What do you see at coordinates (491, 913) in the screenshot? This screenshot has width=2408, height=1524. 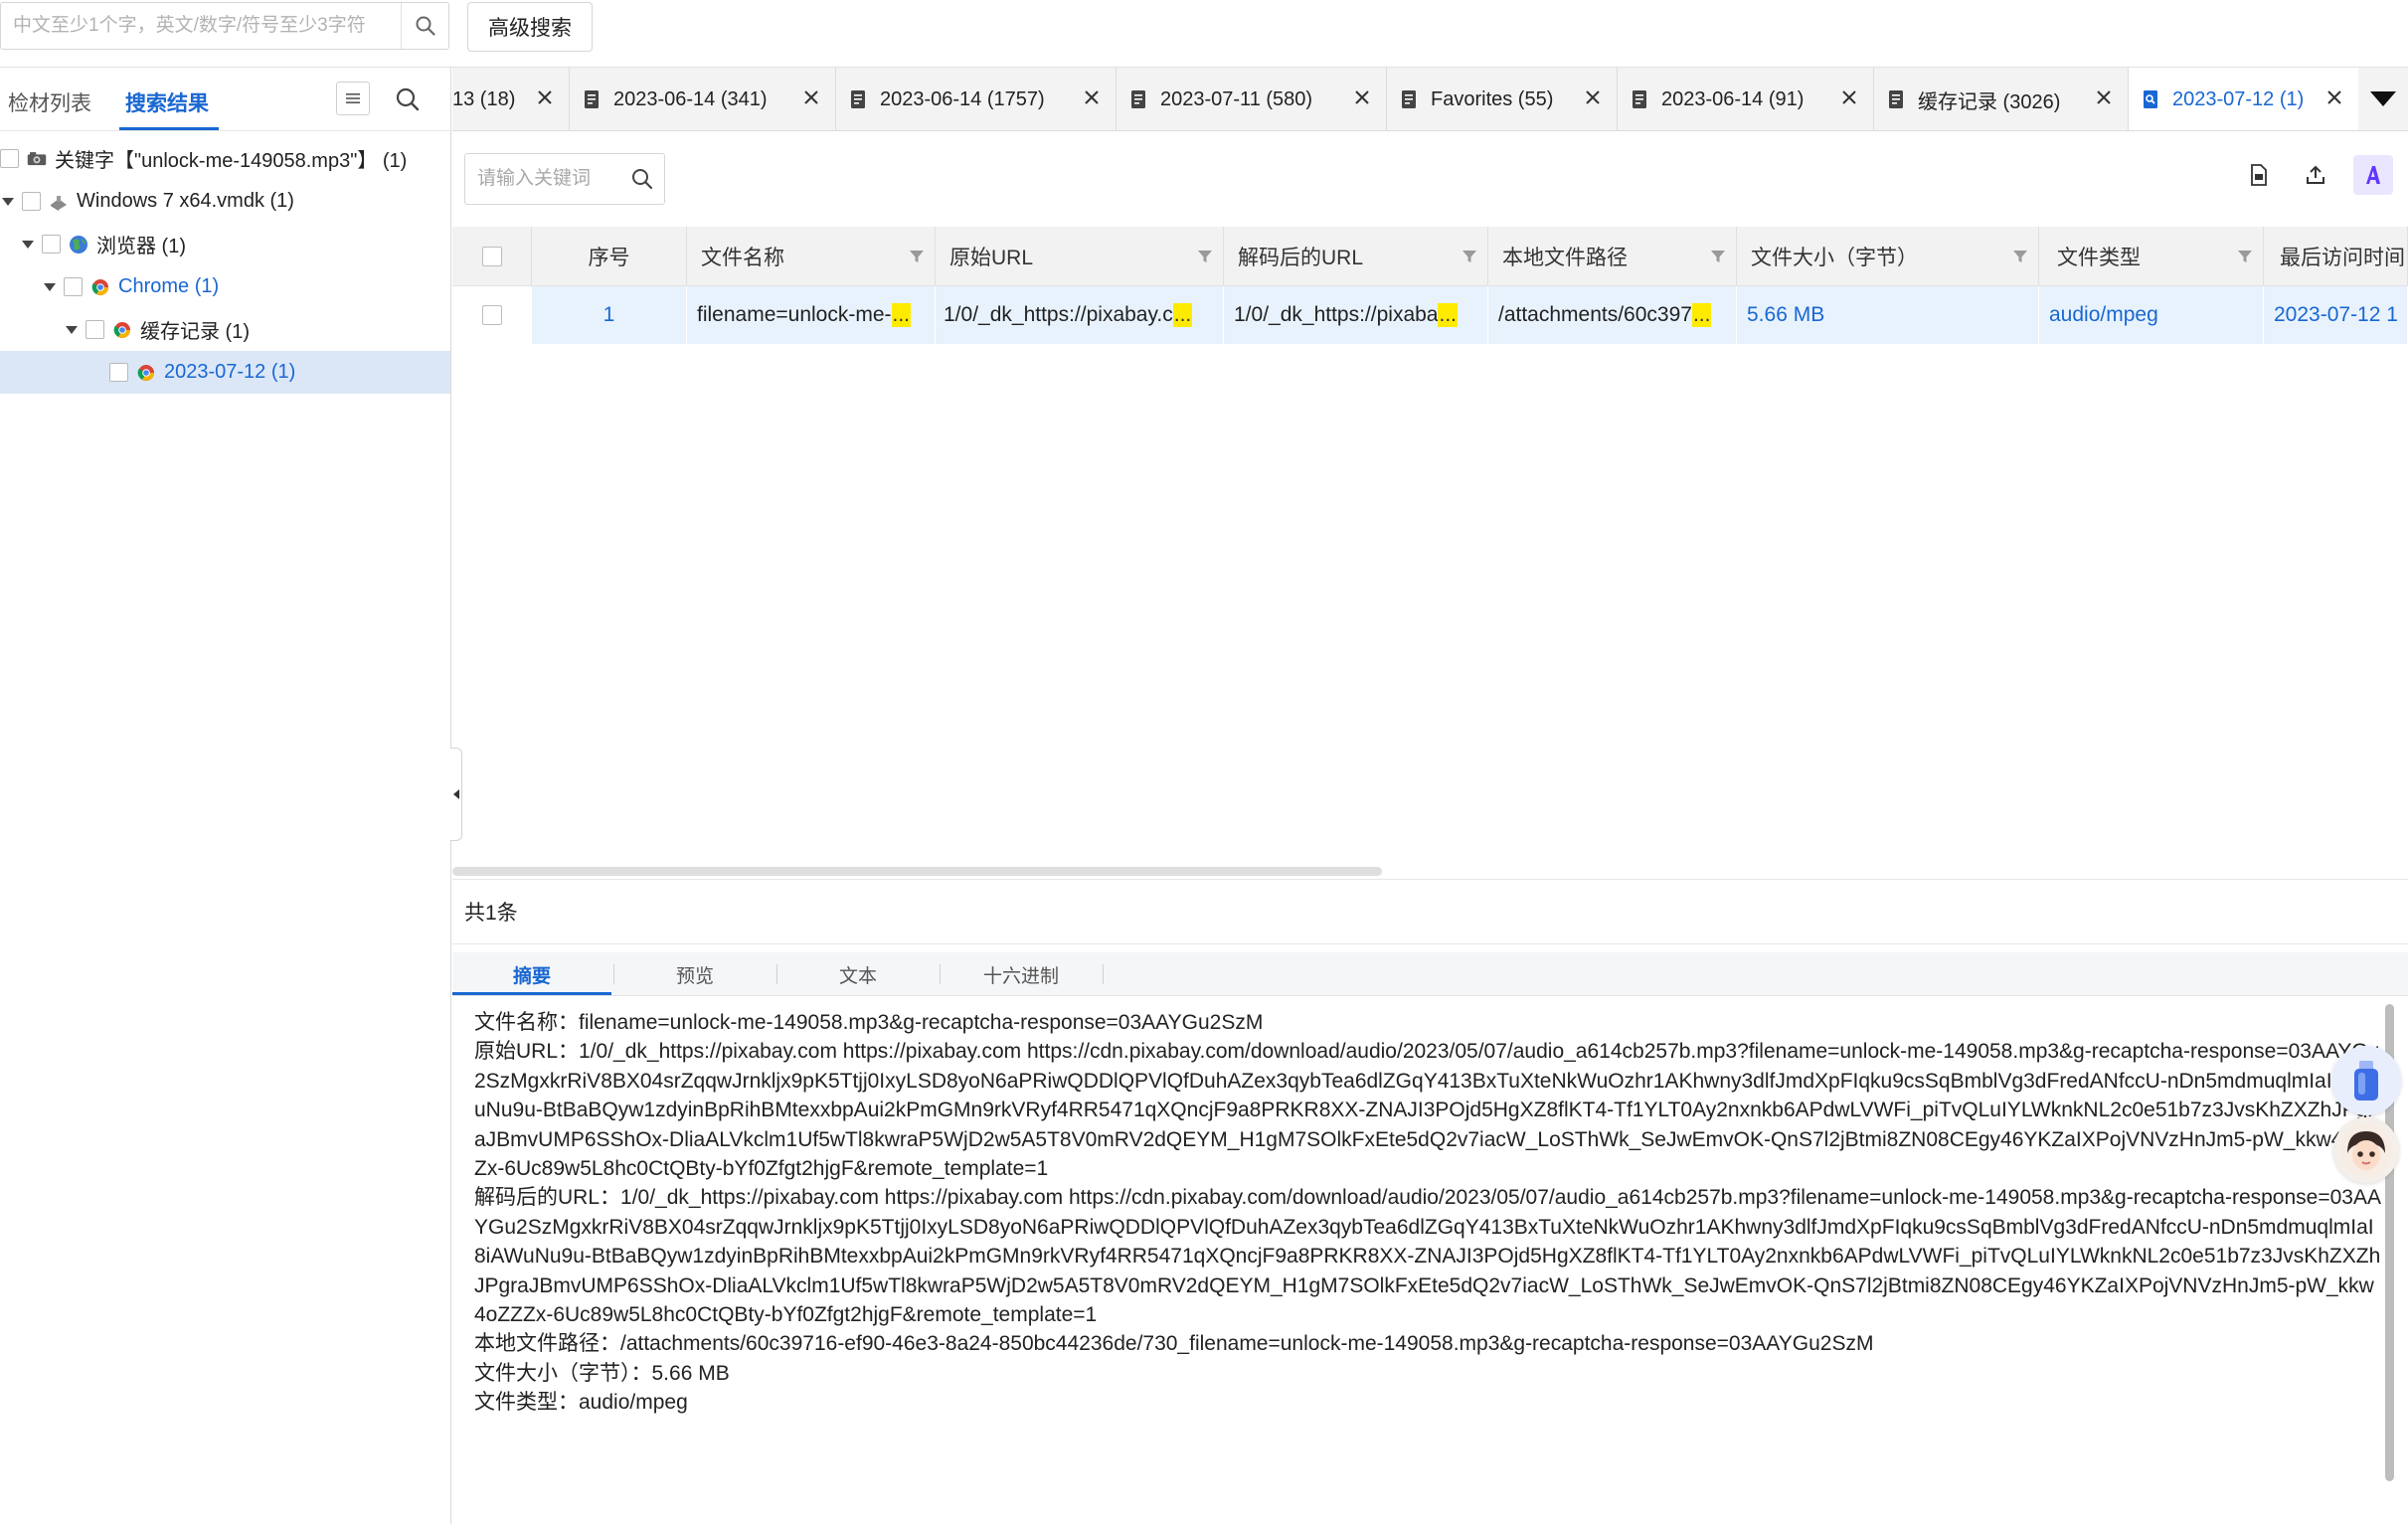 I see `record-count-text: 共1条` at bounding box center [491, 913].